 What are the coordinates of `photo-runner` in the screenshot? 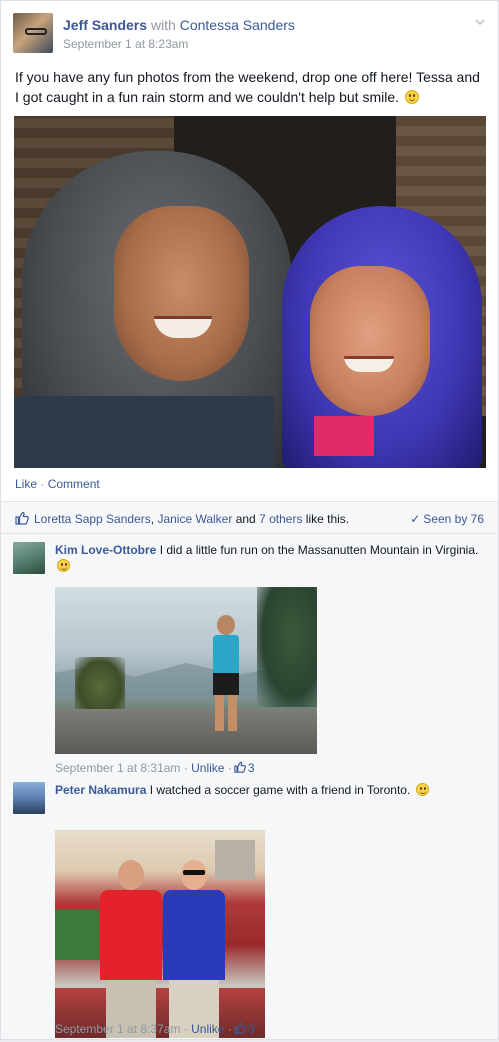 It's located at (227, 675).